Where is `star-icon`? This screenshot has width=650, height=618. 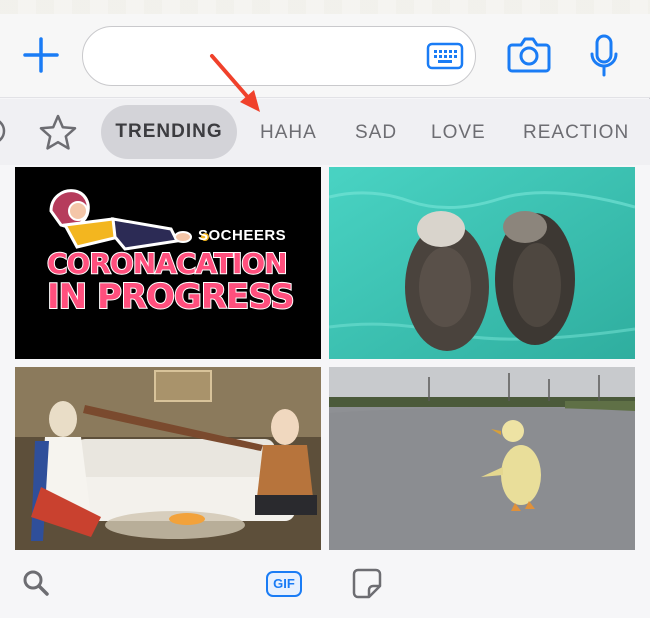 star-icon is located at coordinates (58, 133).